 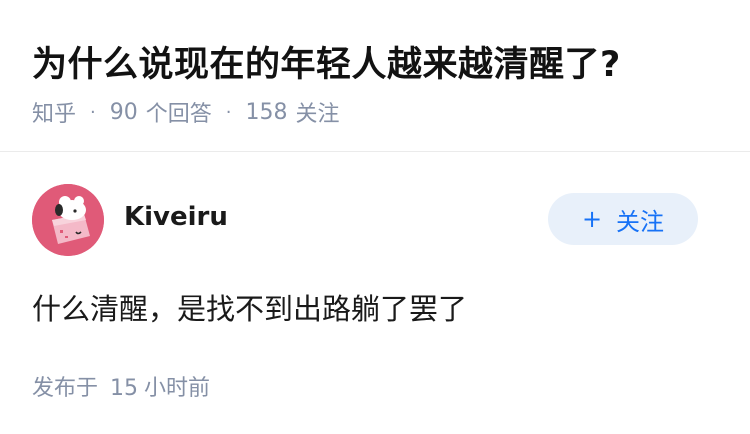 I want to click on answer-count-label: 个回答, so click(x=179, y=112).